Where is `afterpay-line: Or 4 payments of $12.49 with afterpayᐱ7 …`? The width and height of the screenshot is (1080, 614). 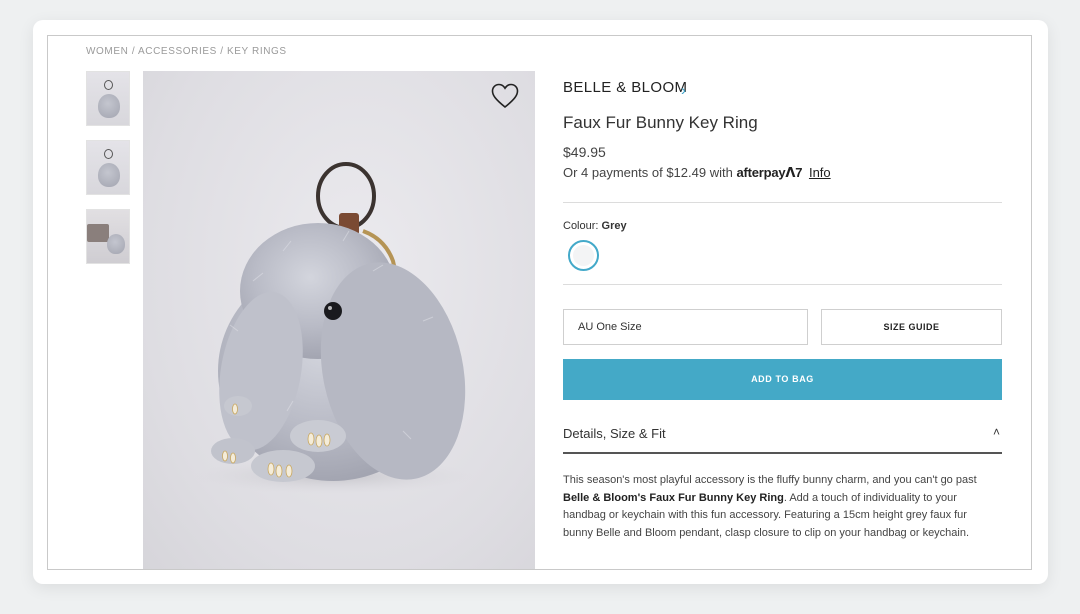
afterpay-line: Or 4 payments of $12.49 with afterpayᐱ7 … is located at coordinates (697, 173).